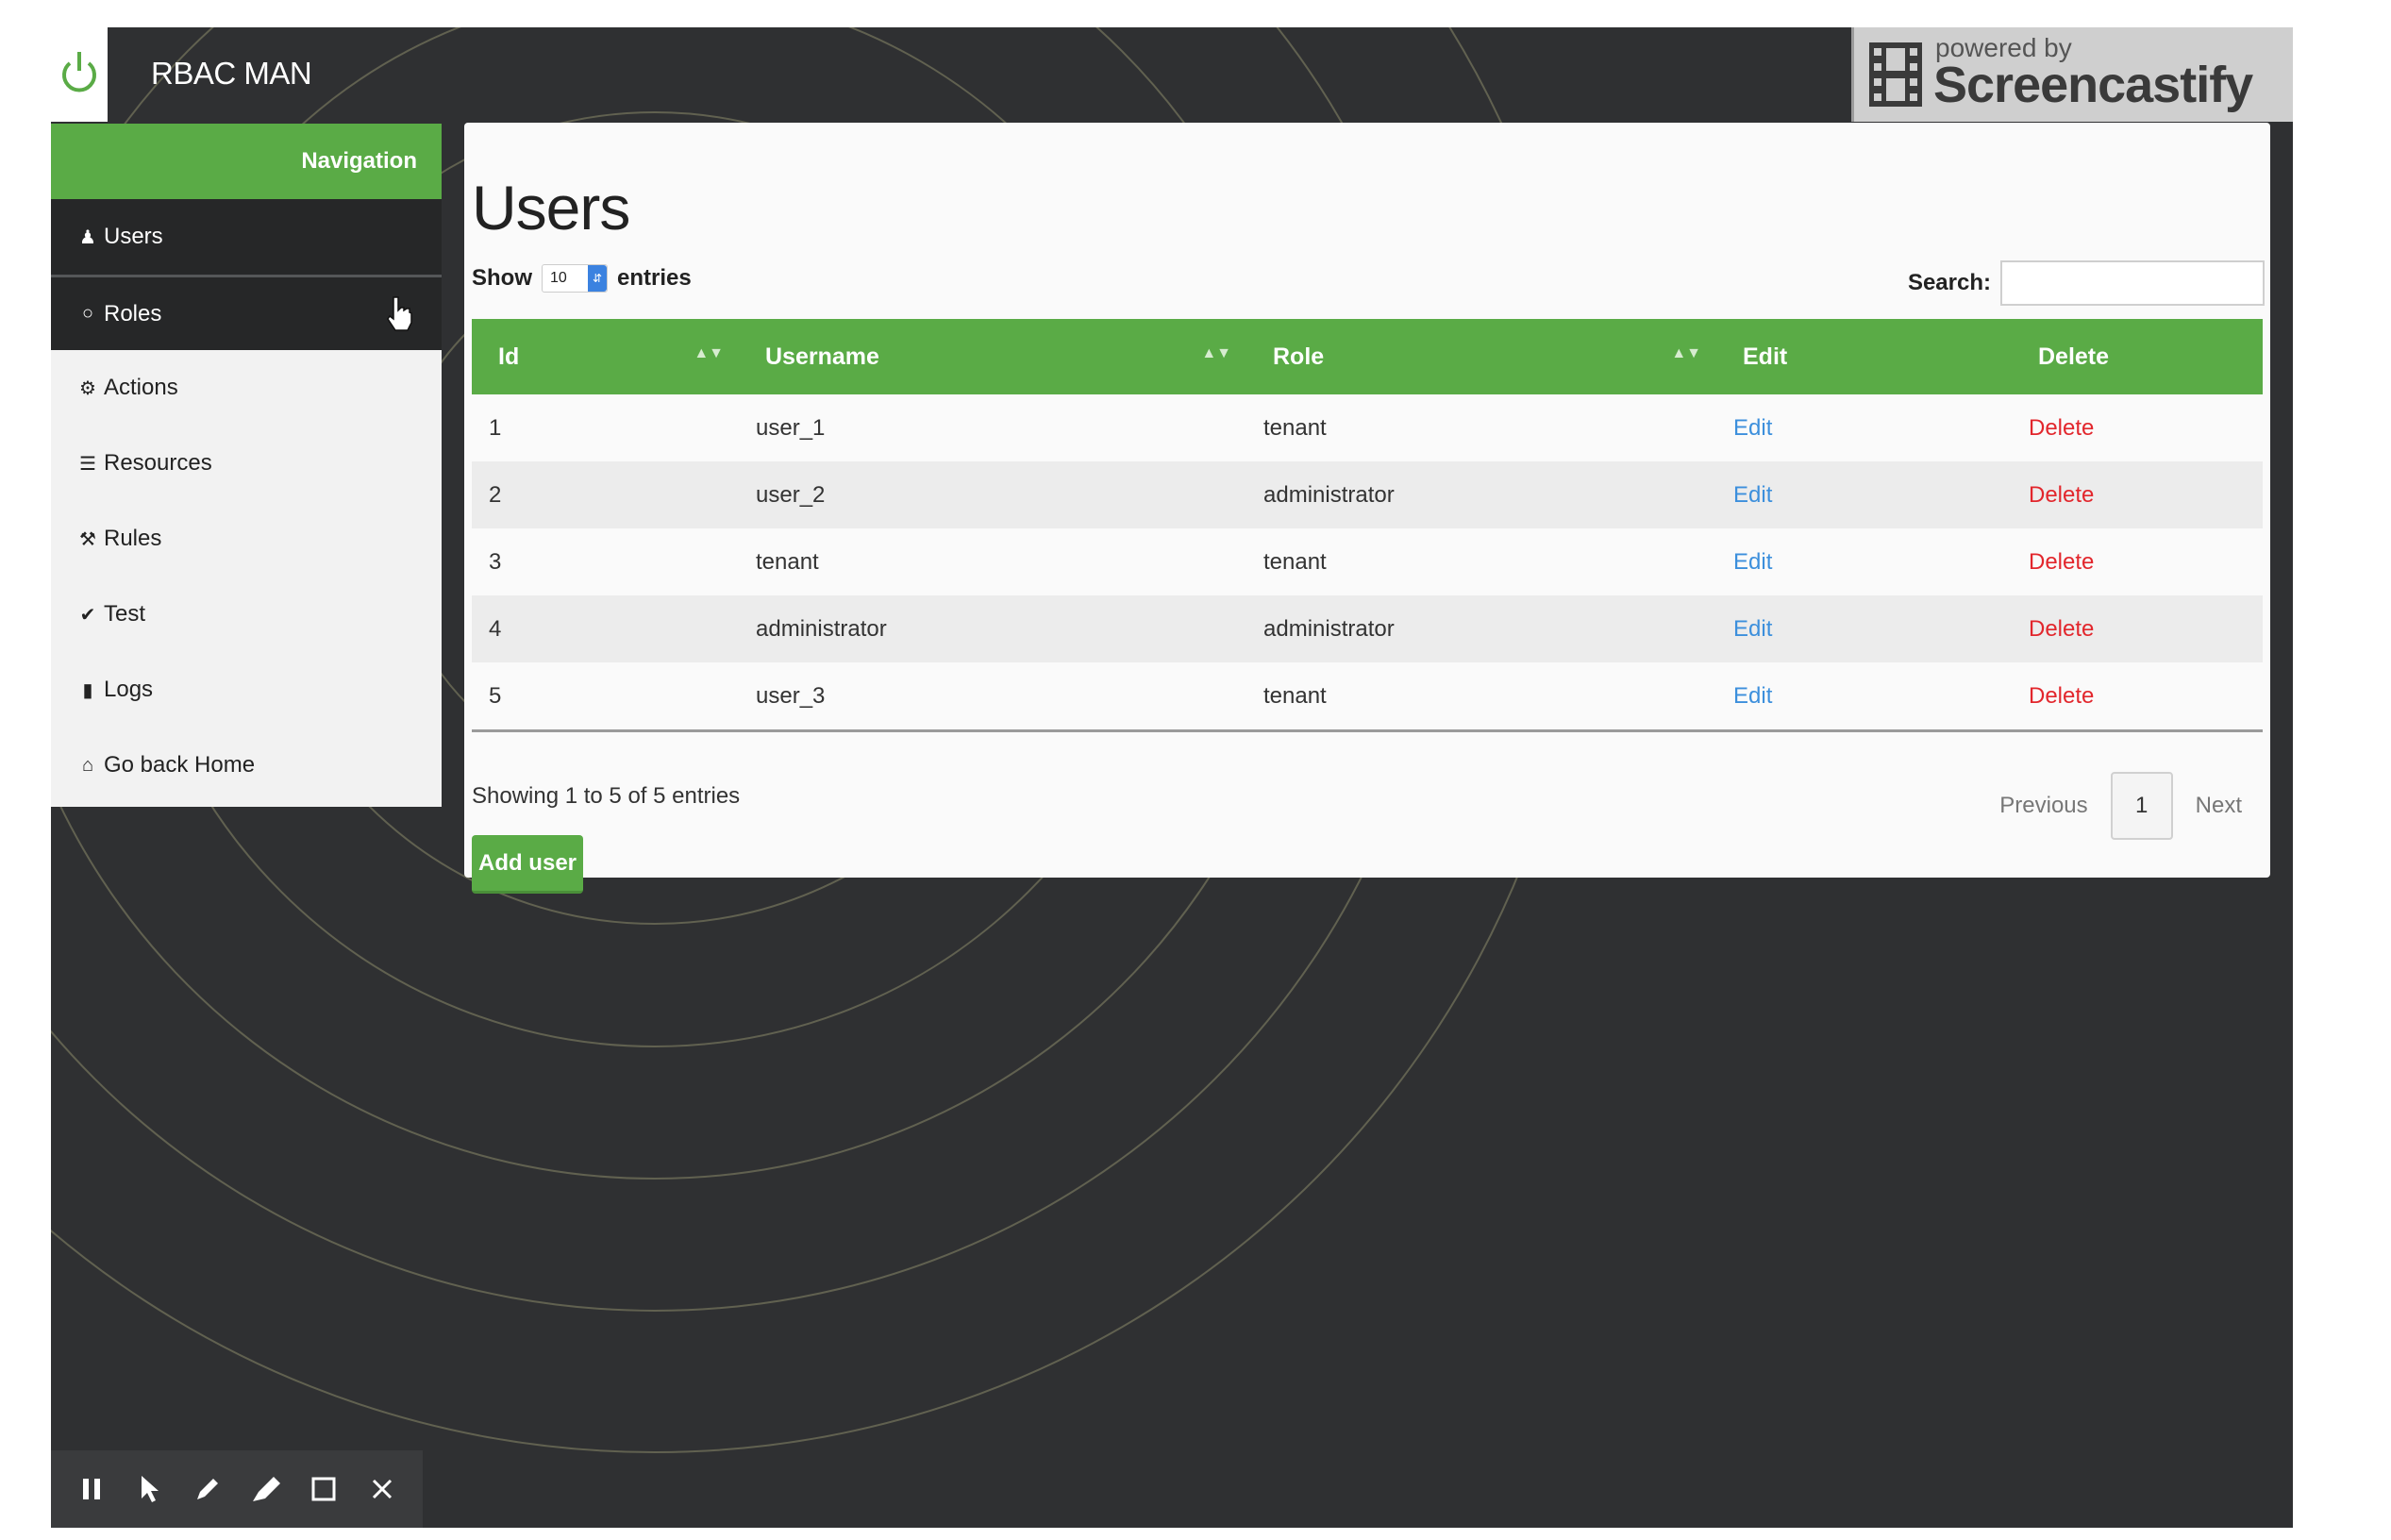  I want to click on column-header-edit: Edit, so click(1864, 356).